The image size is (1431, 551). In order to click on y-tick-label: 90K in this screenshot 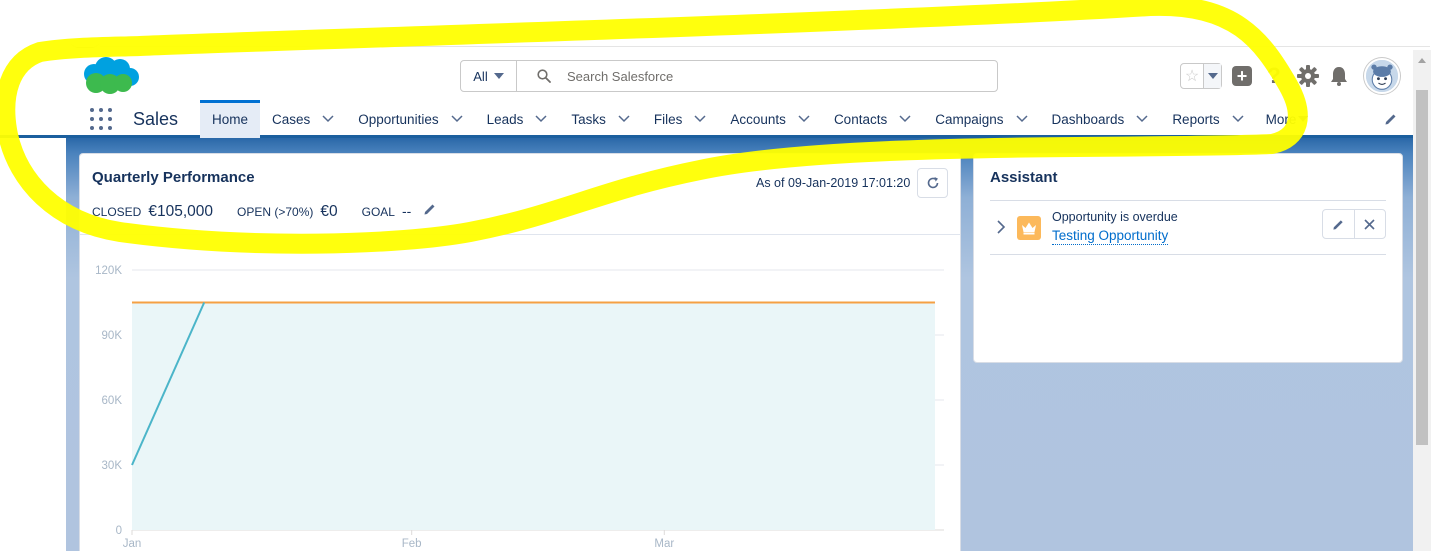, I will do `click(112, 336)`.